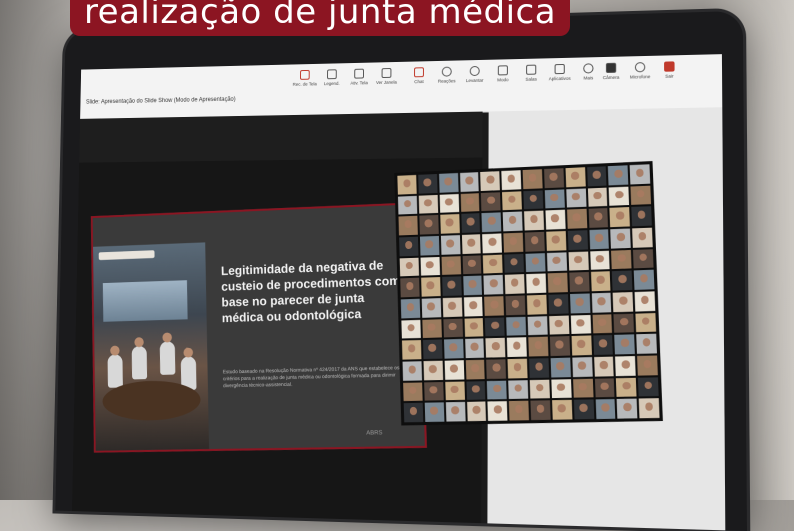  Describe the element at coordinates (359, 77) in the screenshot. I see `share-screen-button: Ativ. Tela` at that location.